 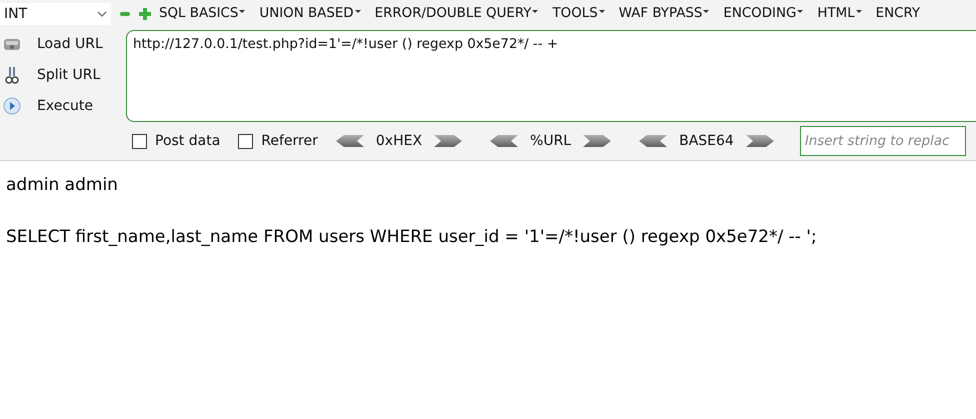 What do you see at coordinates (12, 105) in the screenshot?
I see `play-icon` at bounding box center [12, 105].